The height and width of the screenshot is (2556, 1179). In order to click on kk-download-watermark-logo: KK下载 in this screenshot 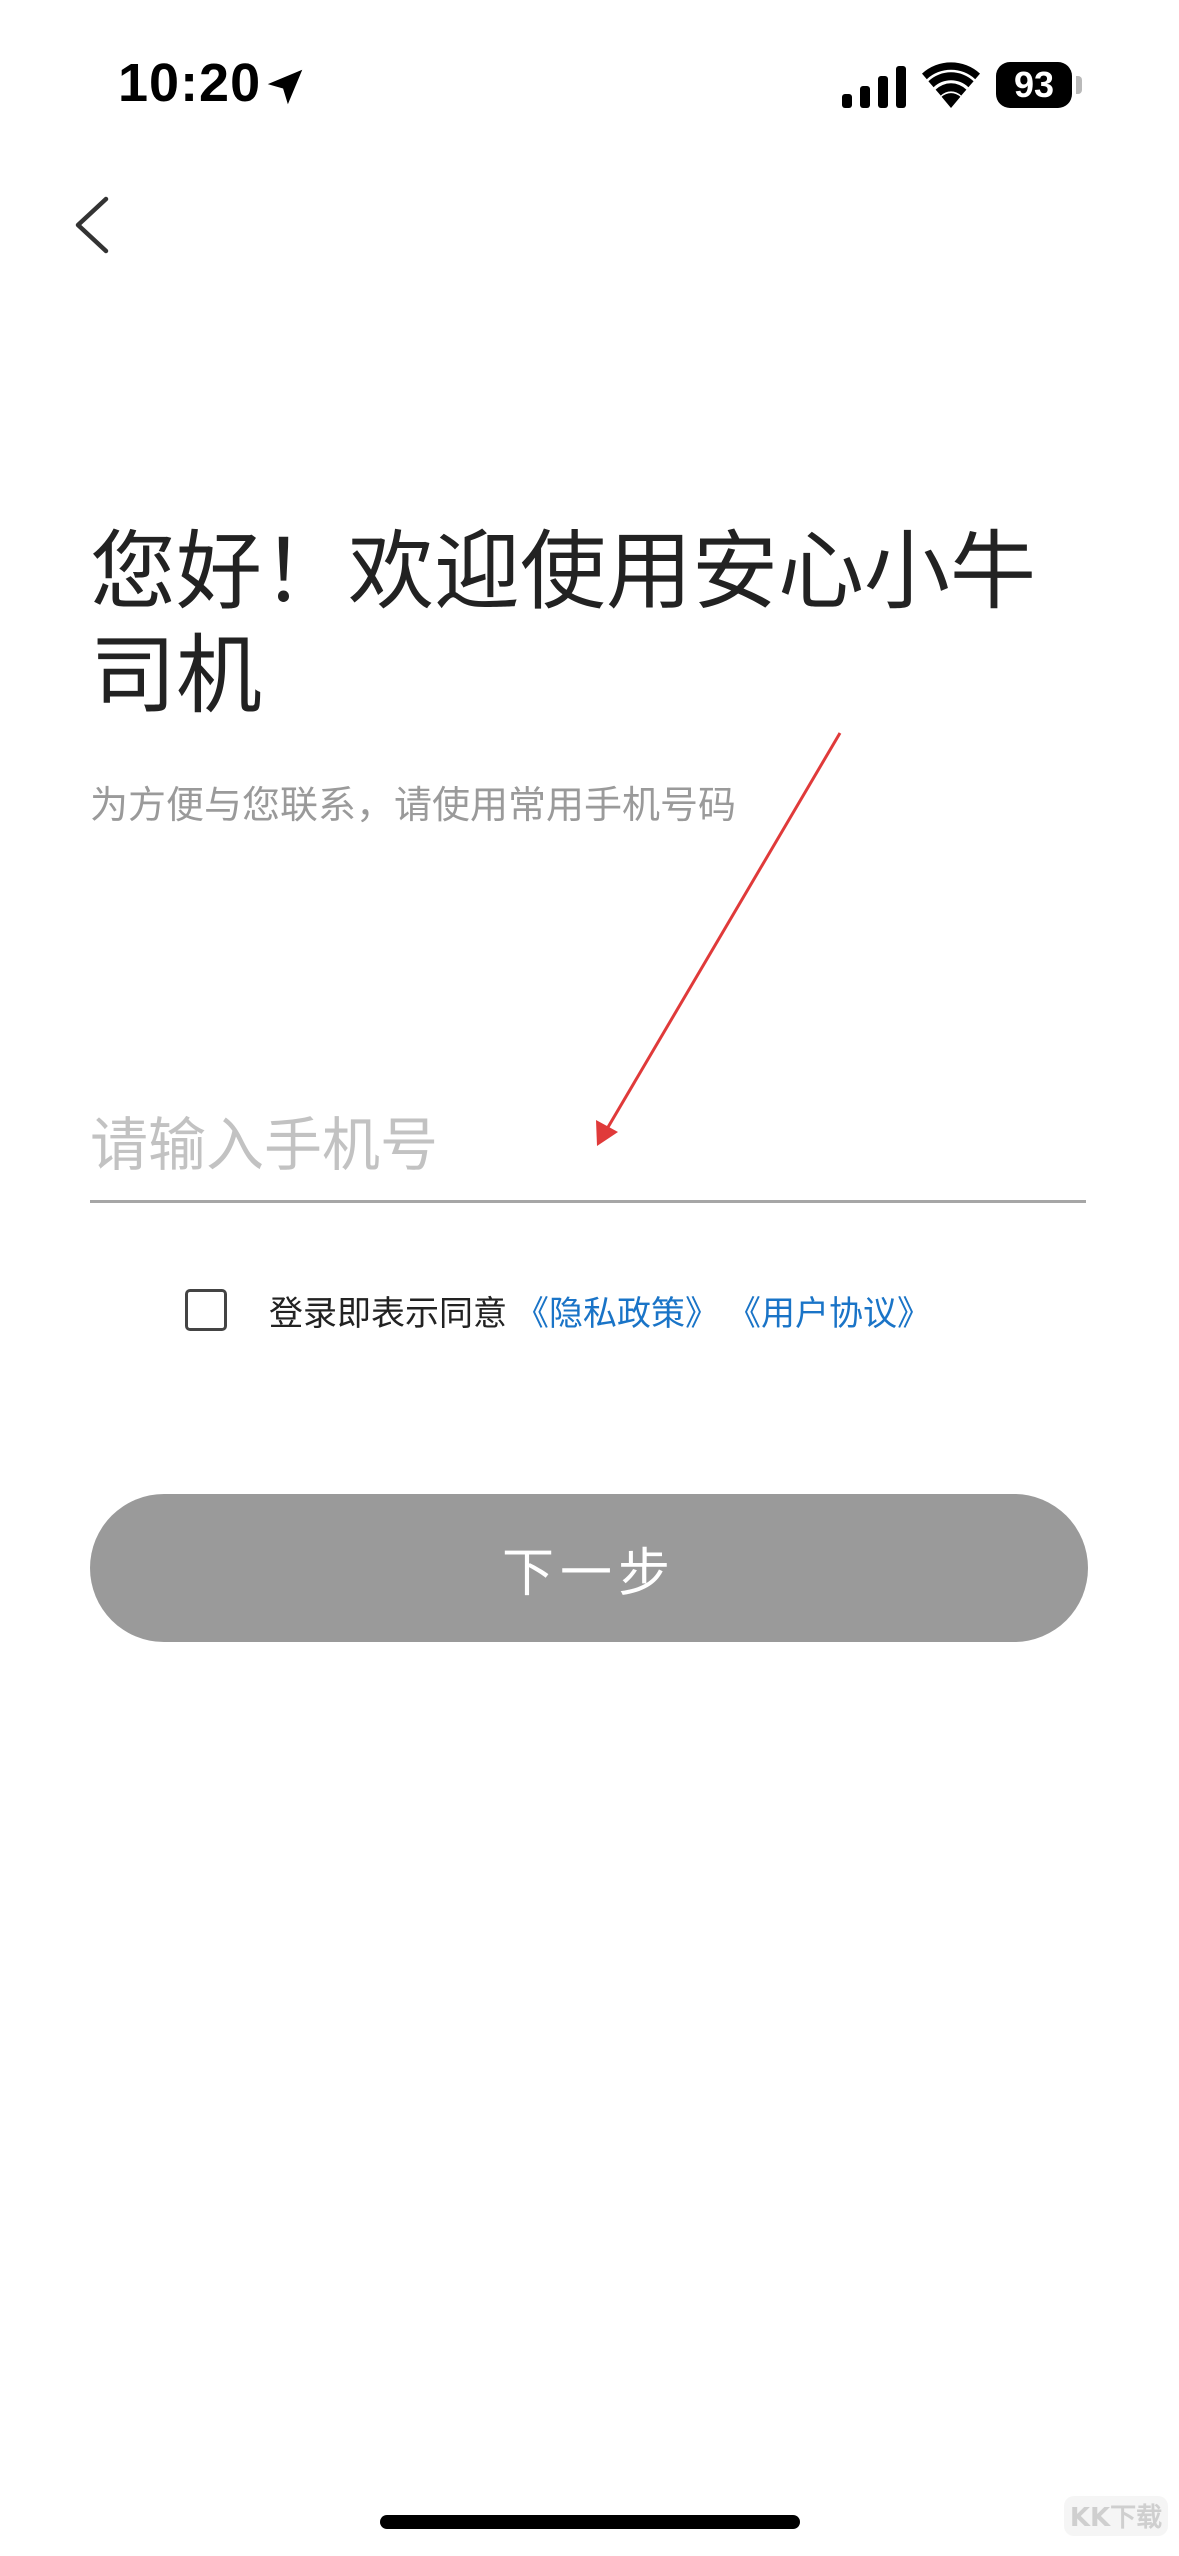, I will do `click(1116, 2516)`.